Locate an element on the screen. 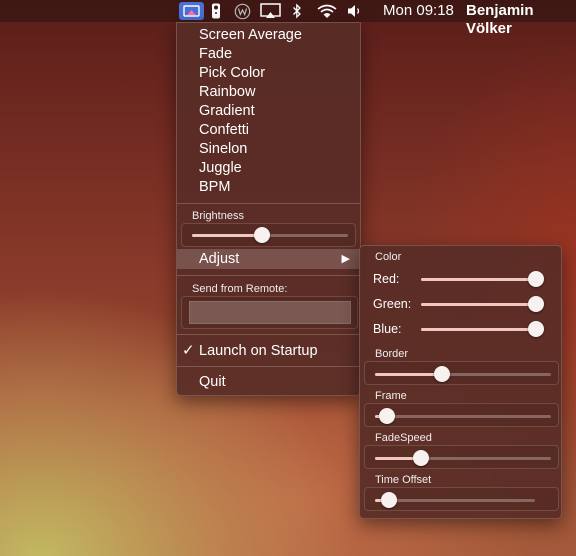 Image resolution: width=576 pixels, height=556 pixels. frame-slider is located at coordinates (463, 416).